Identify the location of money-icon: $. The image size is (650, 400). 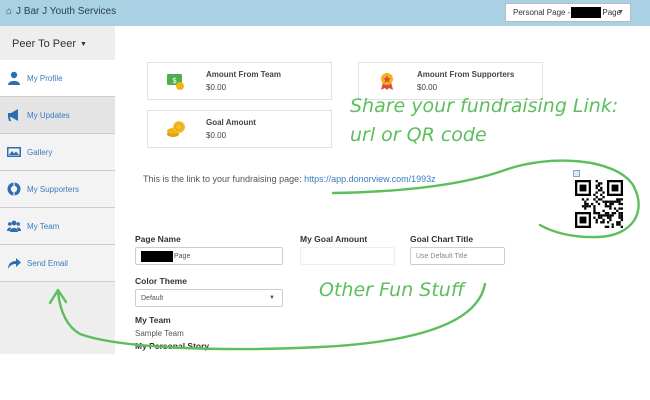
(176, 81).